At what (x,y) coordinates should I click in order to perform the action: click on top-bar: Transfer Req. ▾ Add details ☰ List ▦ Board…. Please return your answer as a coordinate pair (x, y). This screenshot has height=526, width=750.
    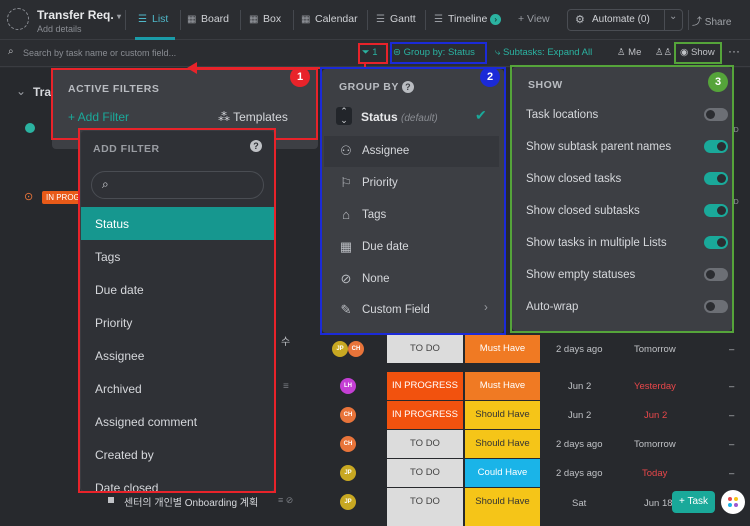
    Looking at the image, I should click on (375, 20).